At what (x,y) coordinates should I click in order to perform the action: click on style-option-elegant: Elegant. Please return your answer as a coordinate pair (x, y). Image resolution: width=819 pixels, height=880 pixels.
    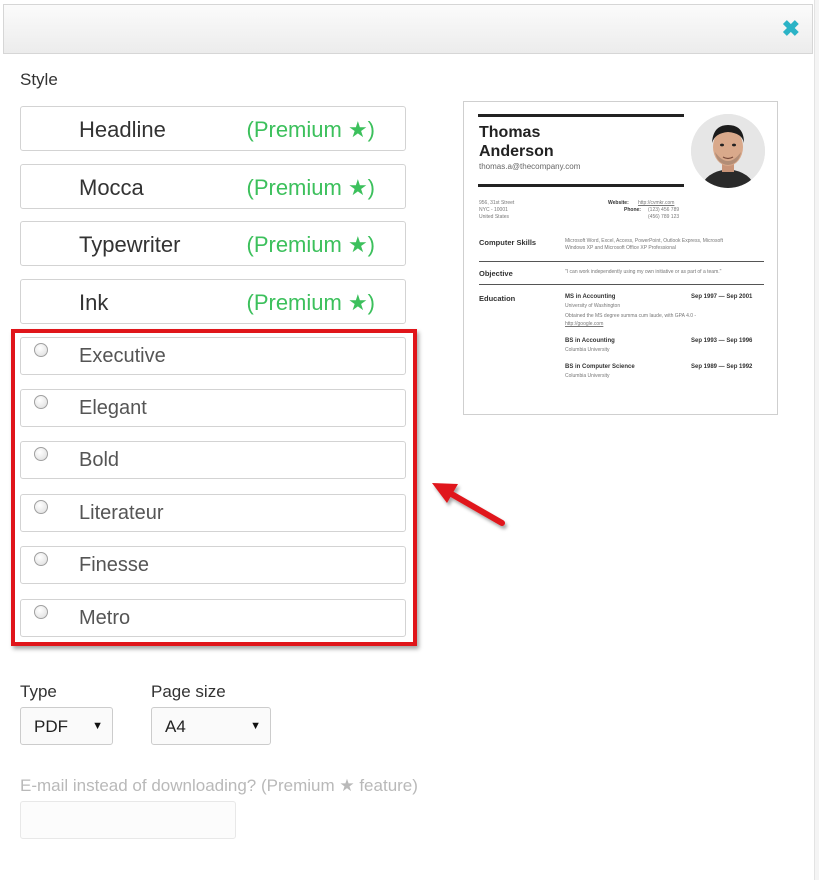
    Looking at the image, I should click on (213, 408).